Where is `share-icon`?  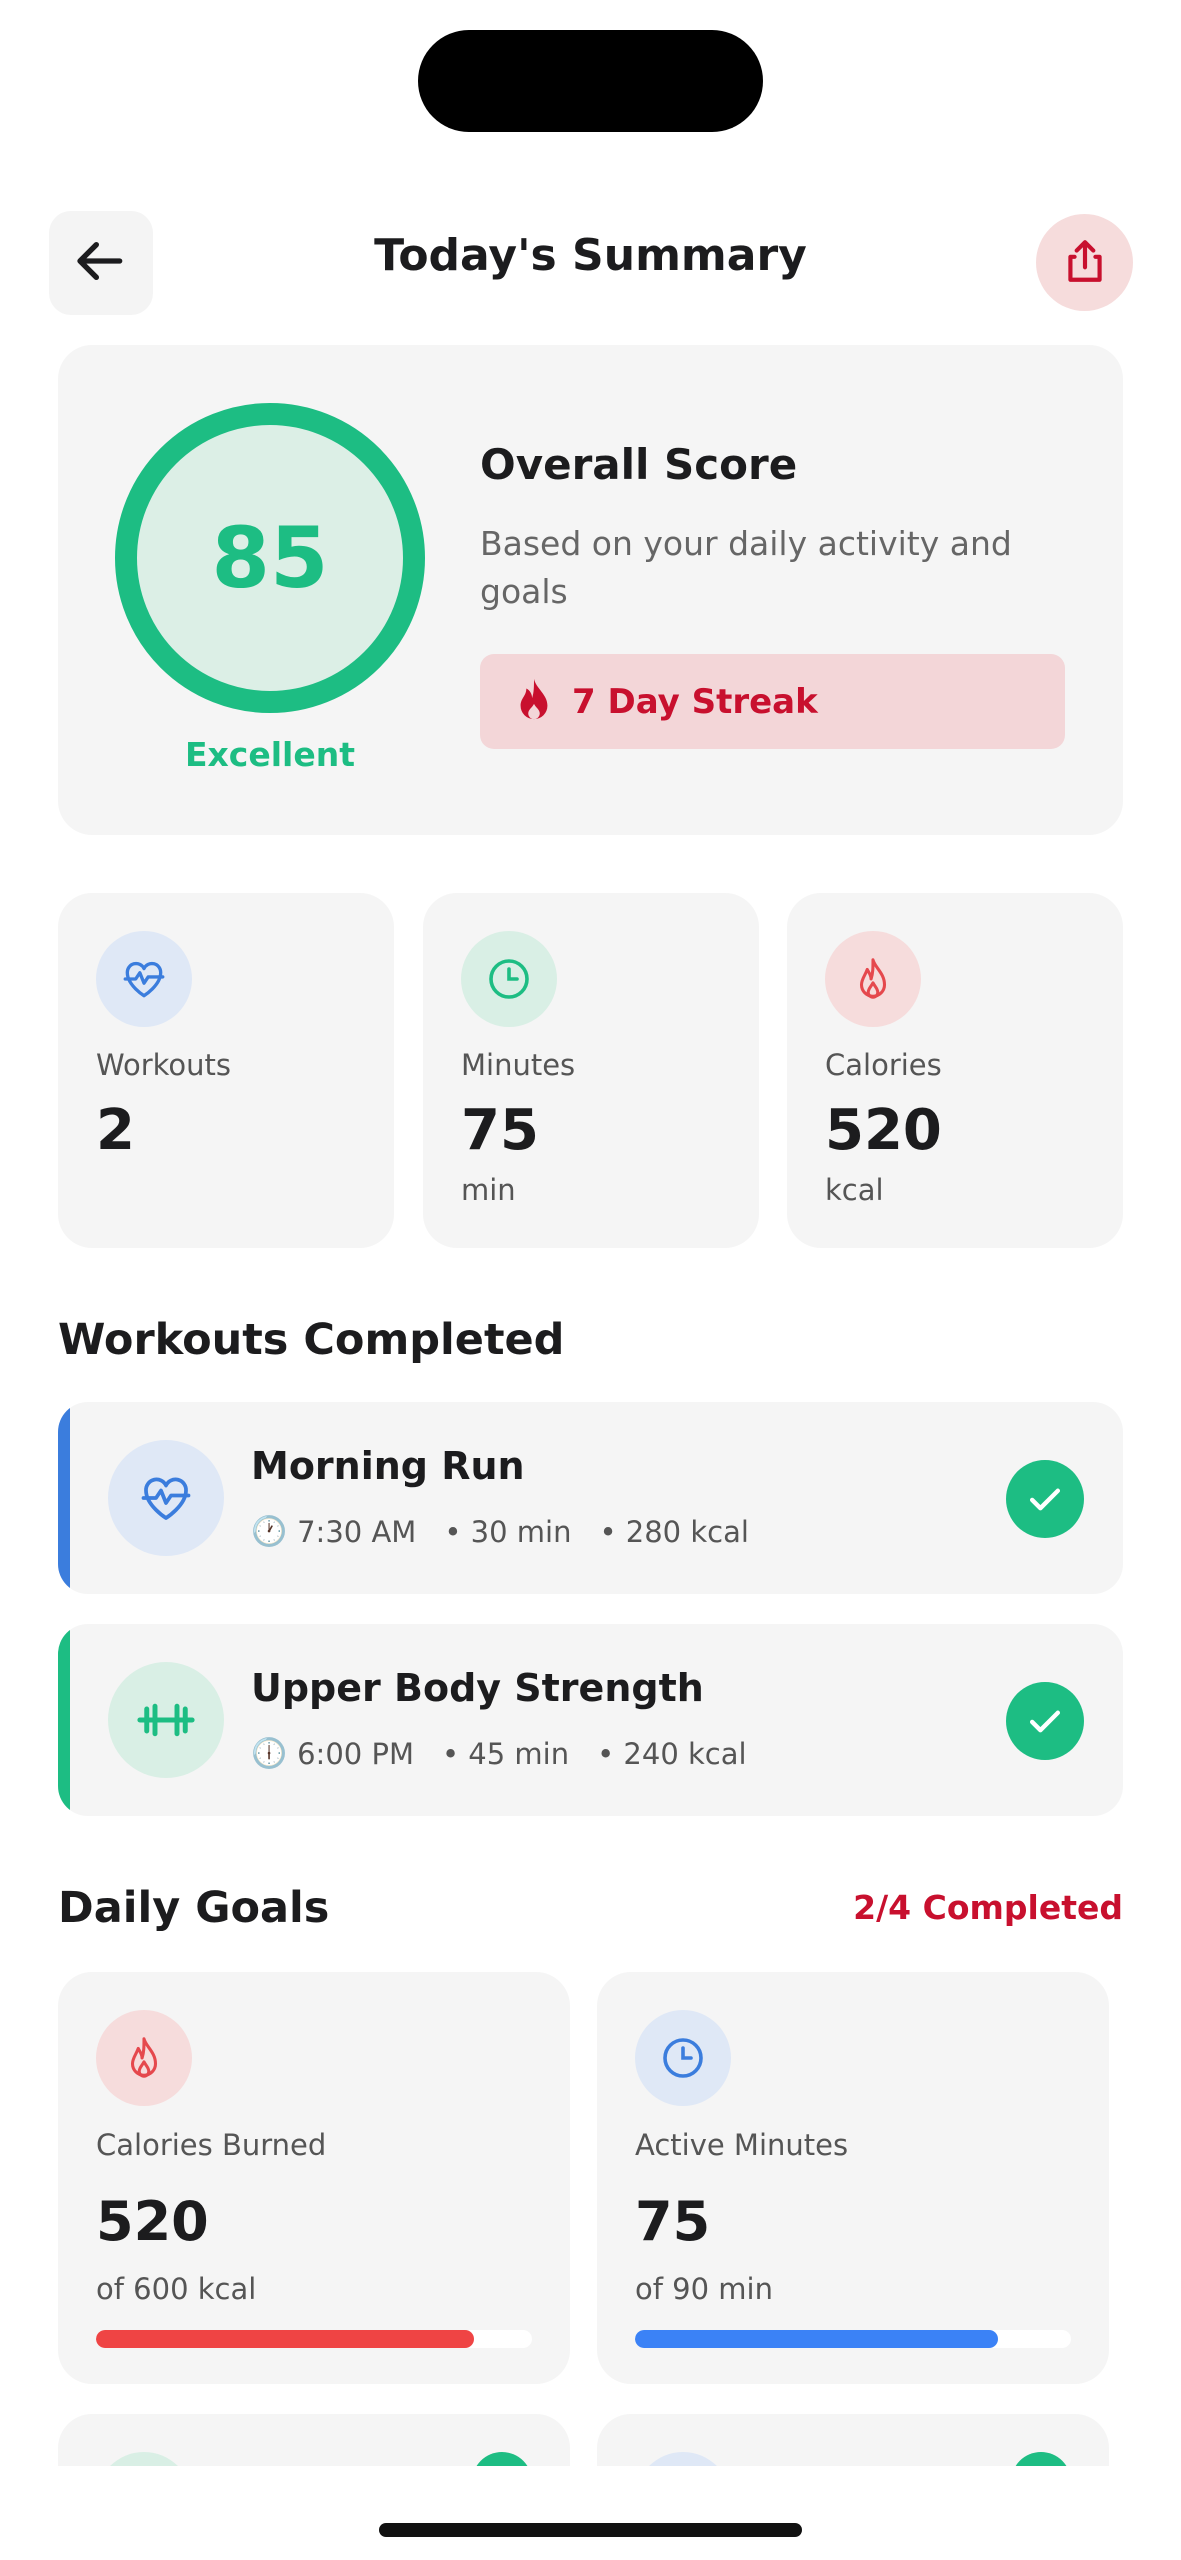 share-icon is located at coordinates (1085, 263).